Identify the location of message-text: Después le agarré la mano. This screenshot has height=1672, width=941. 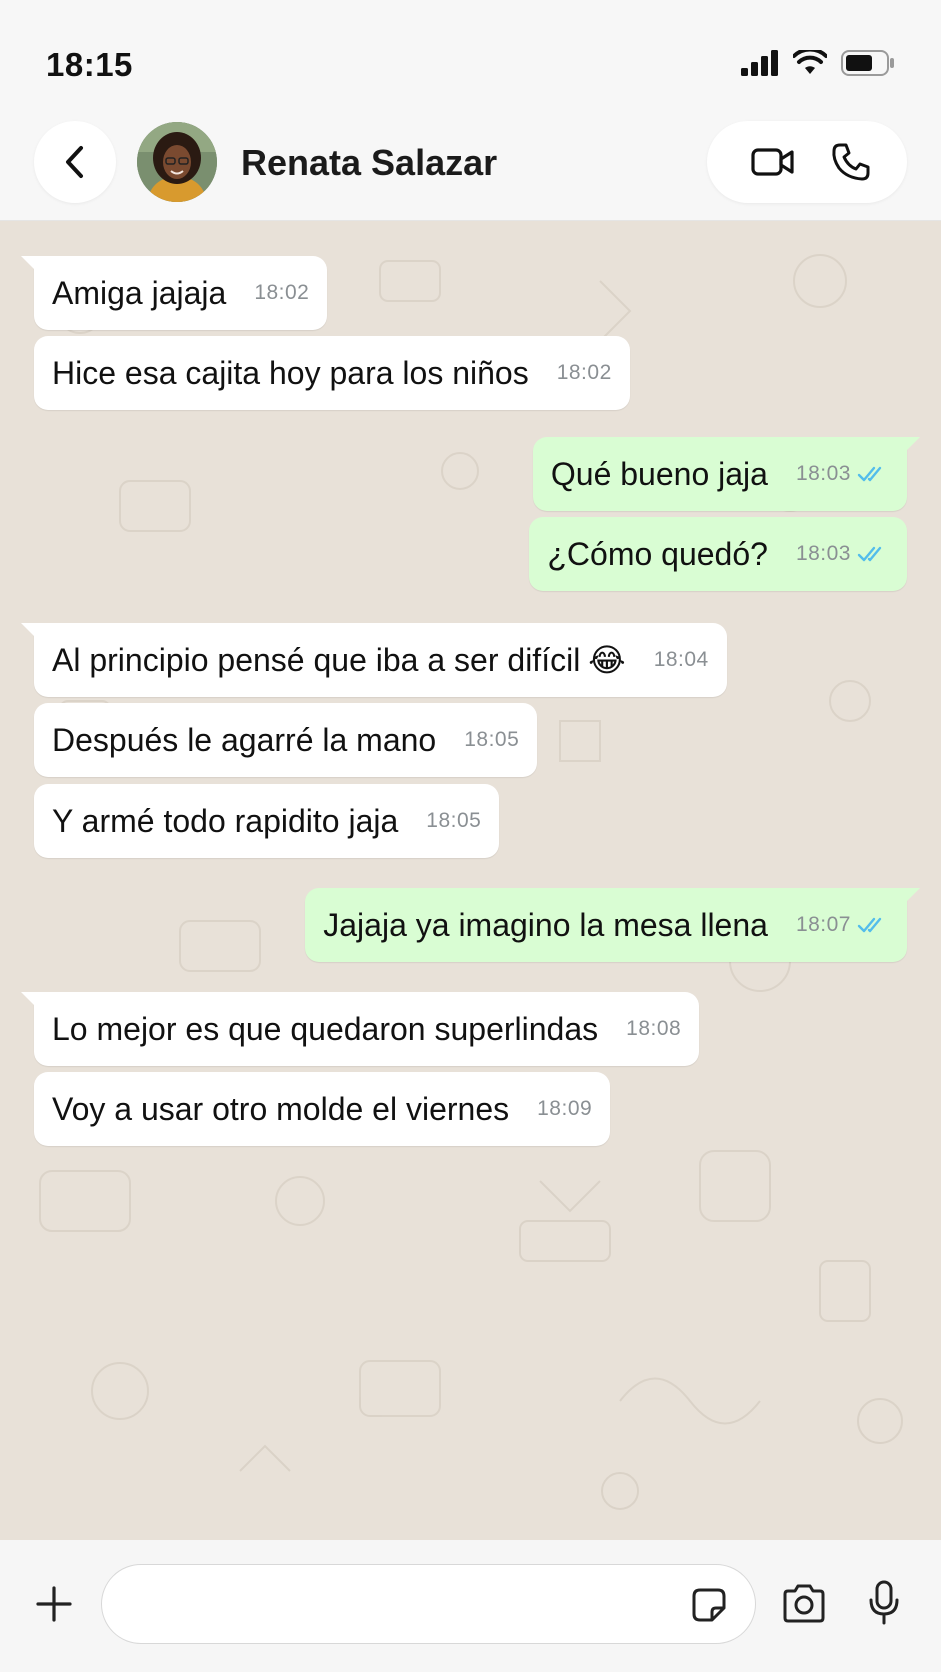
(244, 739).